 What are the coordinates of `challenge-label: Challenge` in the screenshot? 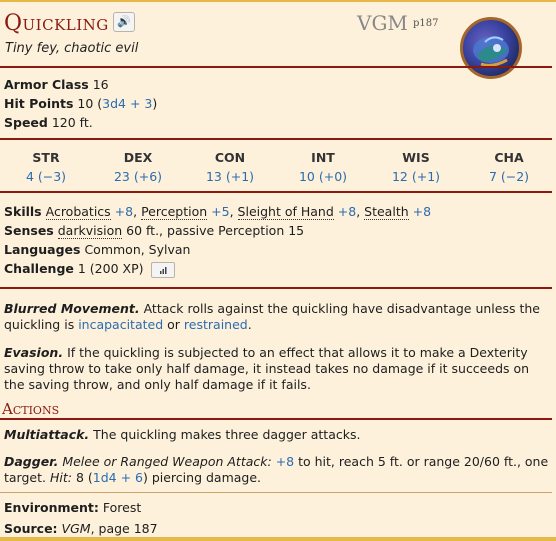 It's located at (39, 268).